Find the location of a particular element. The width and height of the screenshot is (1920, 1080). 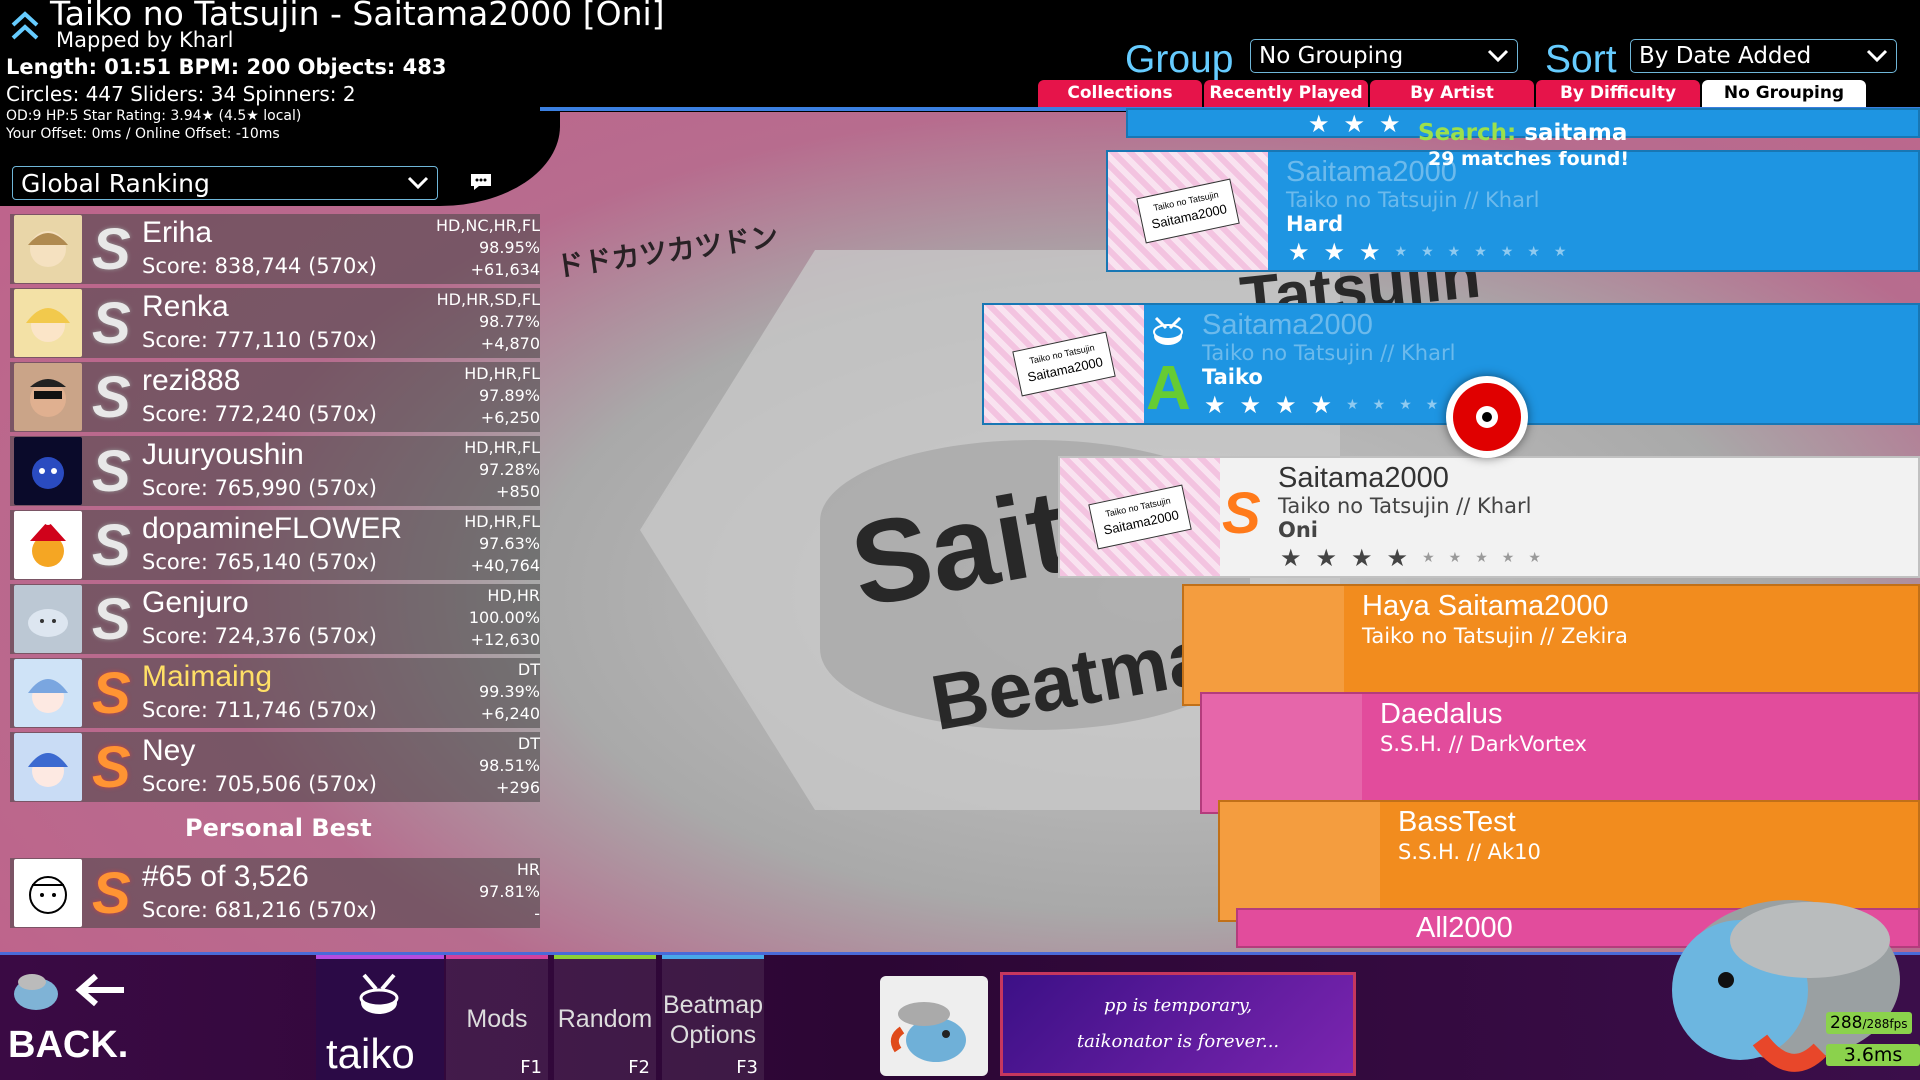

accuracy: 98.77% is located at coordinates (509, 321).